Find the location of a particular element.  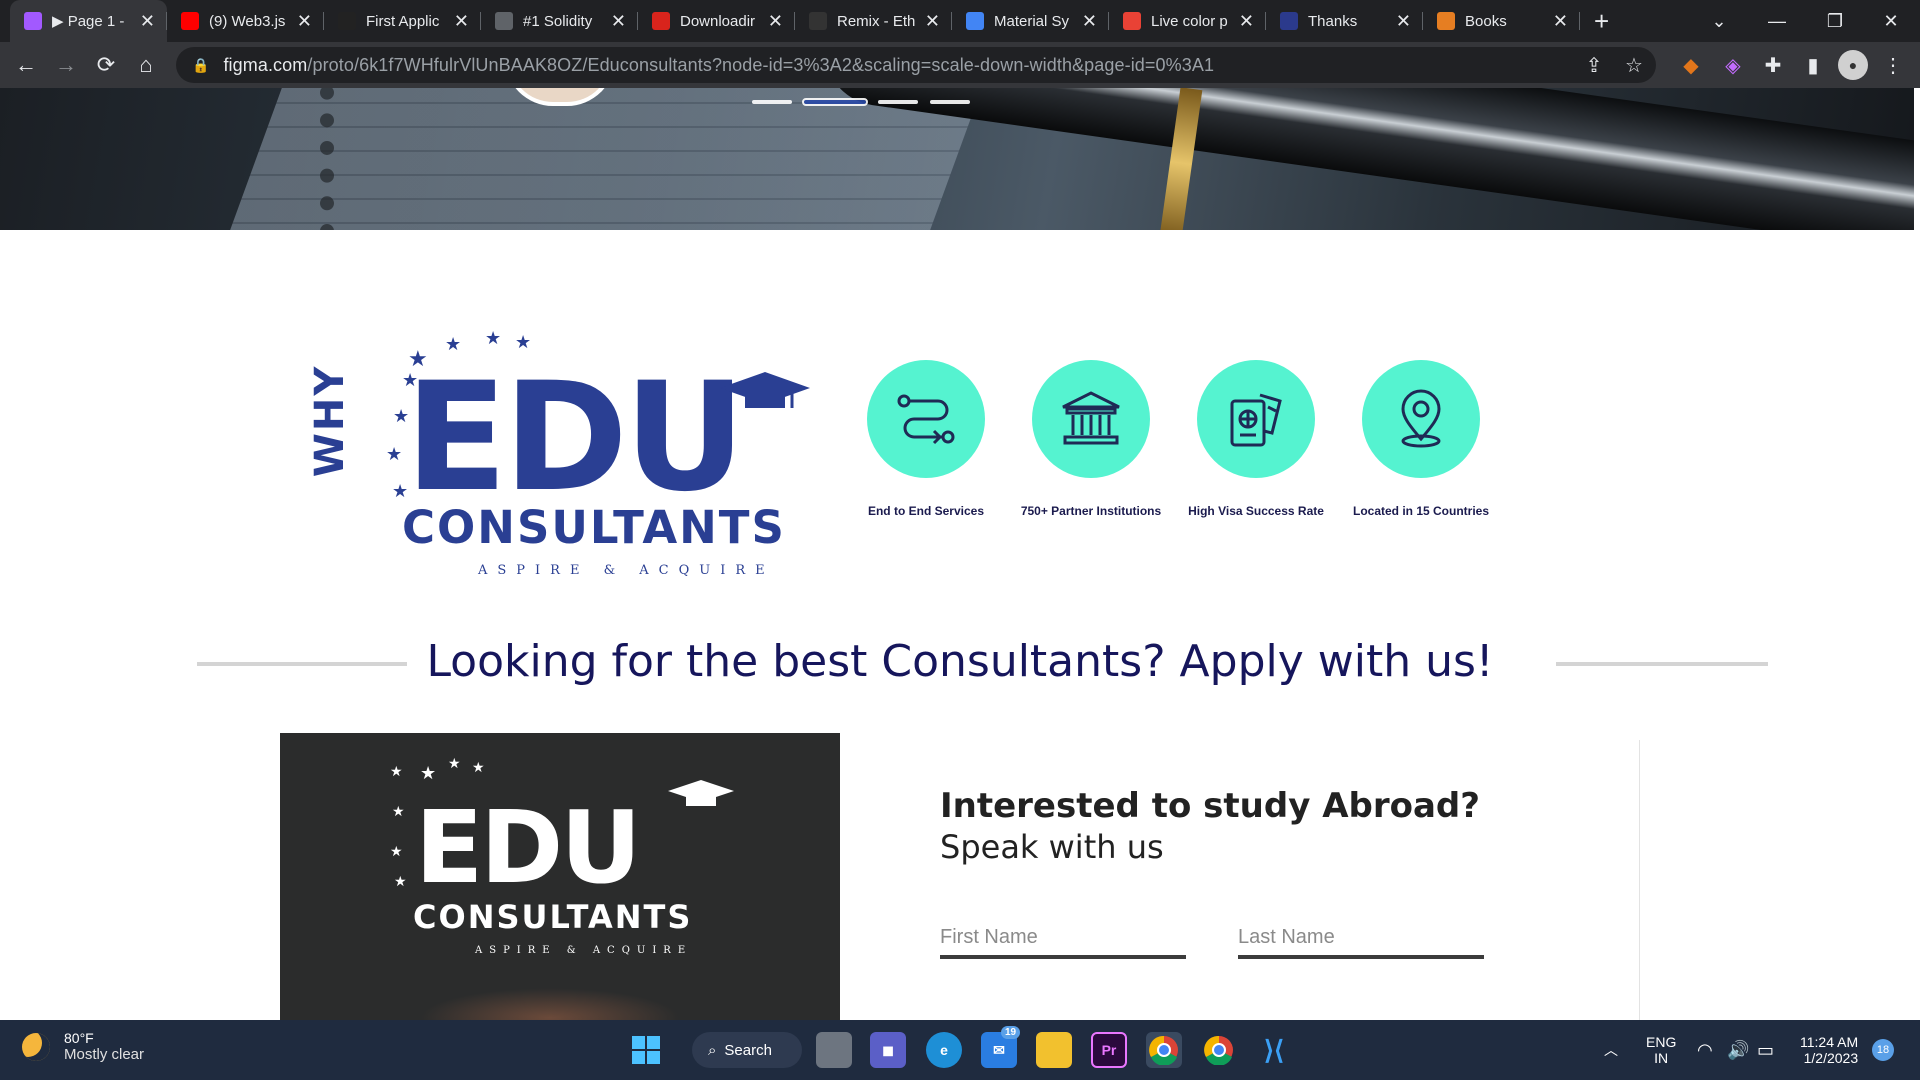

premiere-pro-icon: Pr is located at coordinates (1109, 1050).